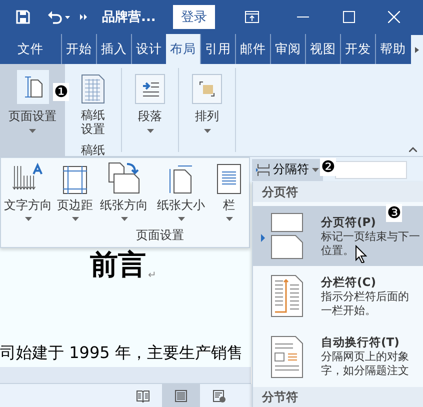  I want to click on step-badge: ❶, so click(61, 92).